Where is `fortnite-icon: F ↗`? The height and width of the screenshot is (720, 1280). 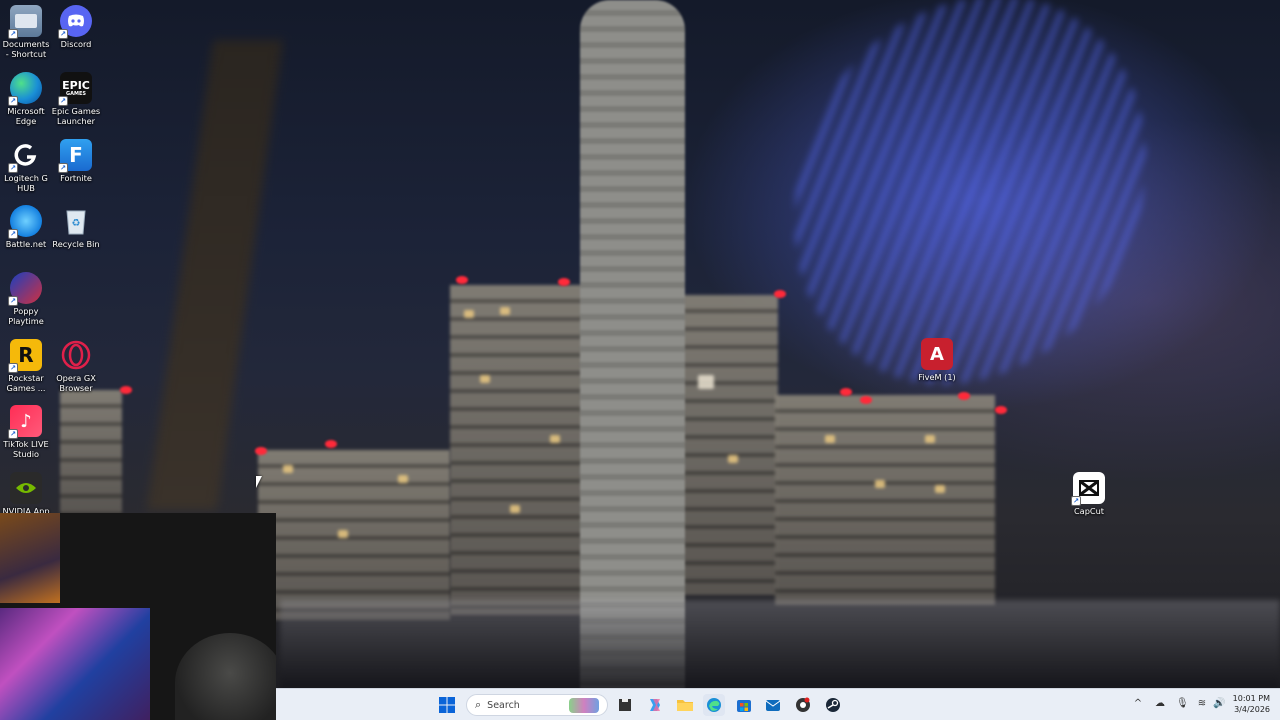
fortnite-icon: F ↗ is located at coordinates (75, 156).